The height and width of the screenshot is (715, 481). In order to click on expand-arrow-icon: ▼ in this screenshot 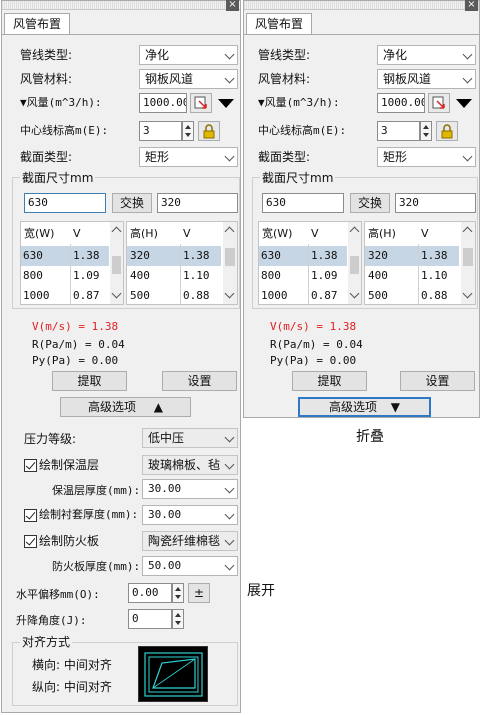, I will do `click(395, 407)`.